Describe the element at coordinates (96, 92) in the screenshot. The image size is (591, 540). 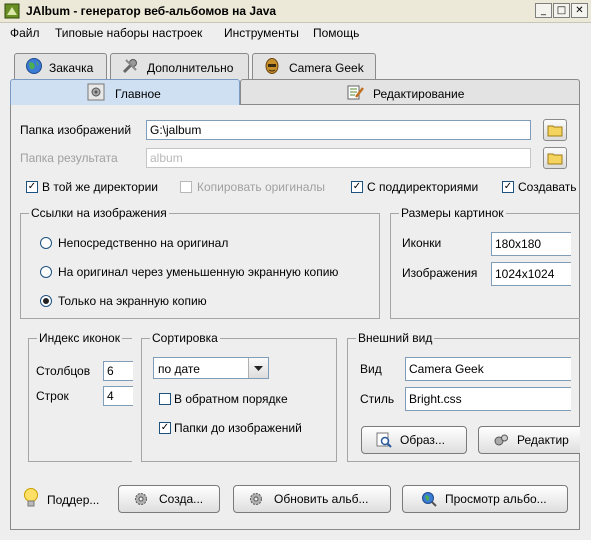
I see `settings-icon` at that location.